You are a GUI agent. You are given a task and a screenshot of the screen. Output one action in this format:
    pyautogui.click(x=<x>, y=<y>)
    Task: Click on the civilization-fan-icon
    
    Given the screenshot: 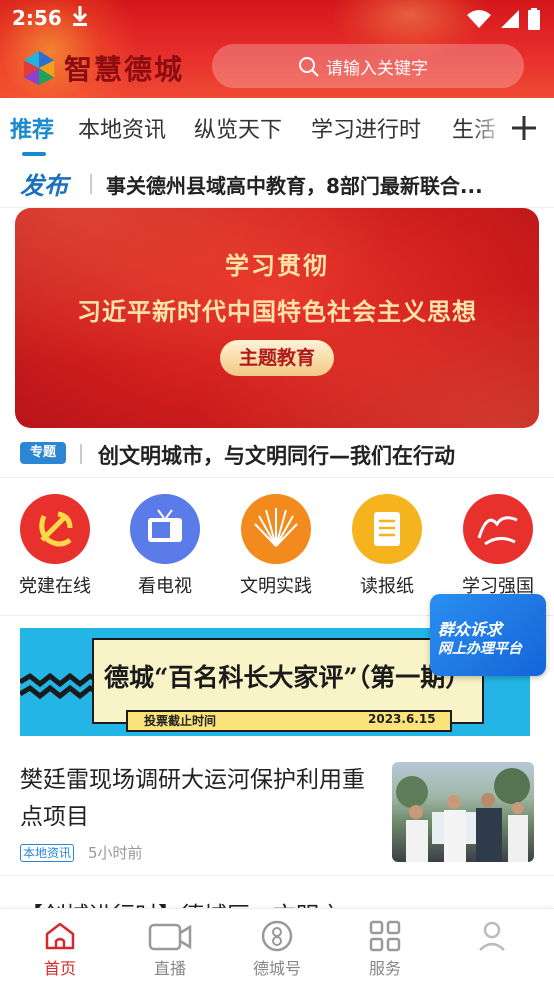 What is the action you would take?
    pyautogui.click(x=276, y=529)
    